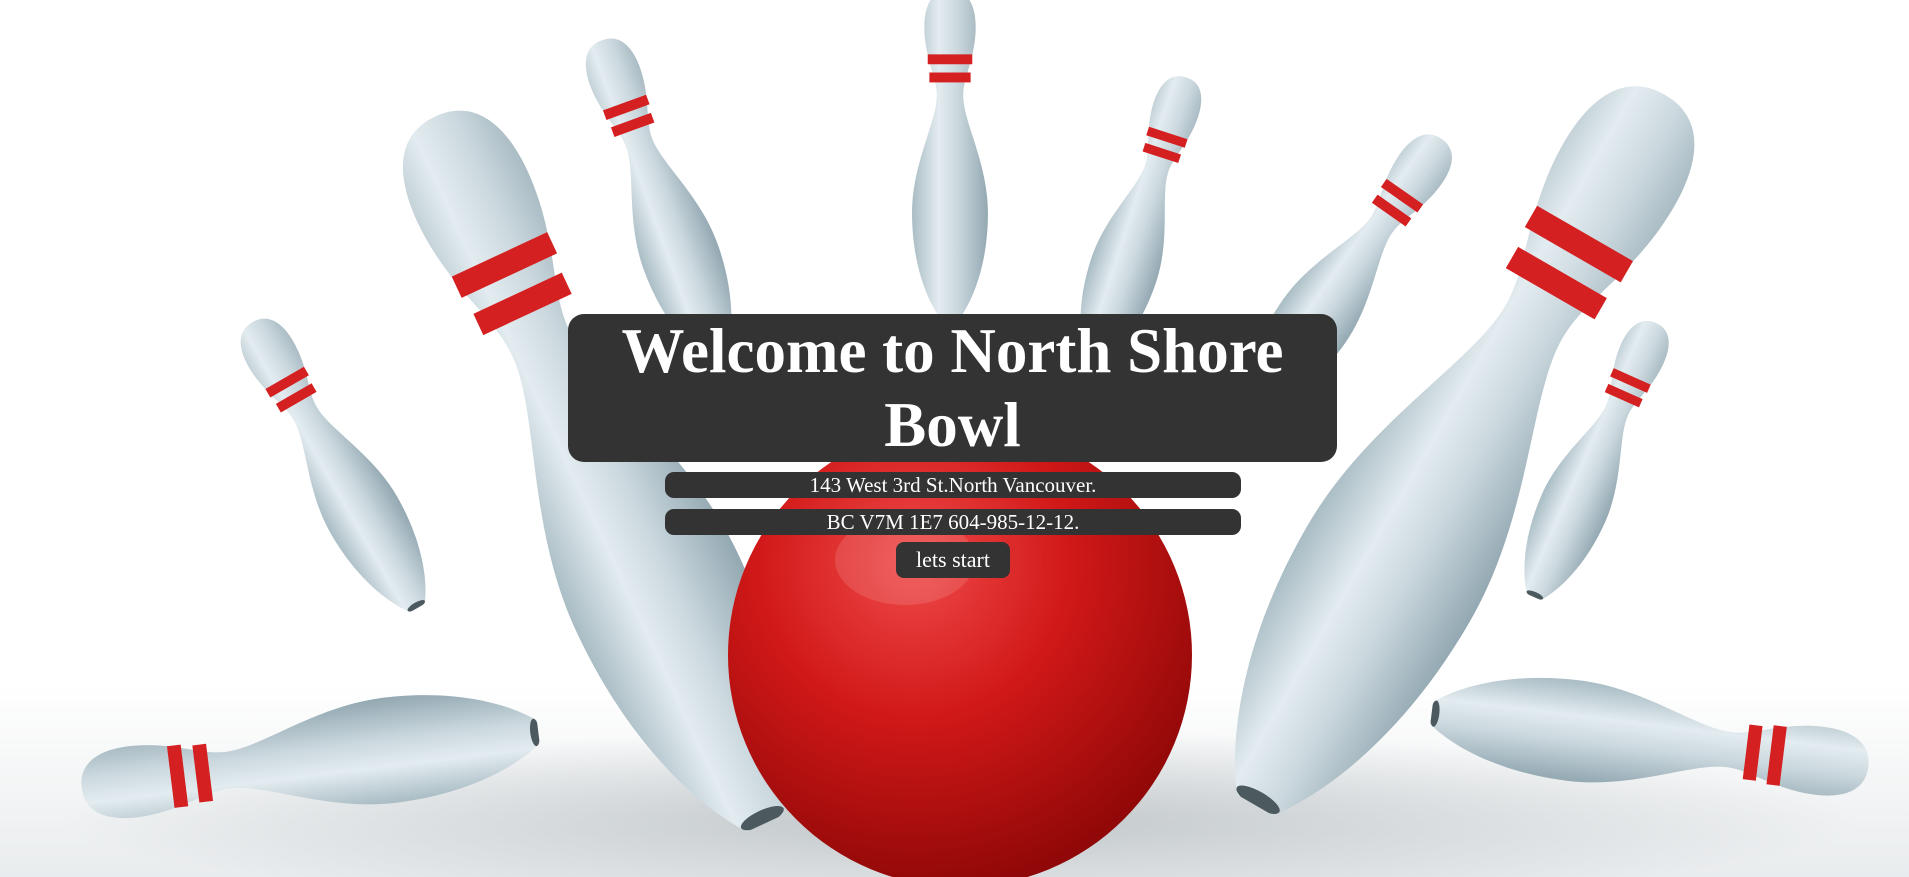 The width and height of the screenshot is (1909, 877). Describe the element at coordinates (953, 485) in the screenshot. I see `address-line-1: 143 West 3rd St.North Vancouver.` at that location.